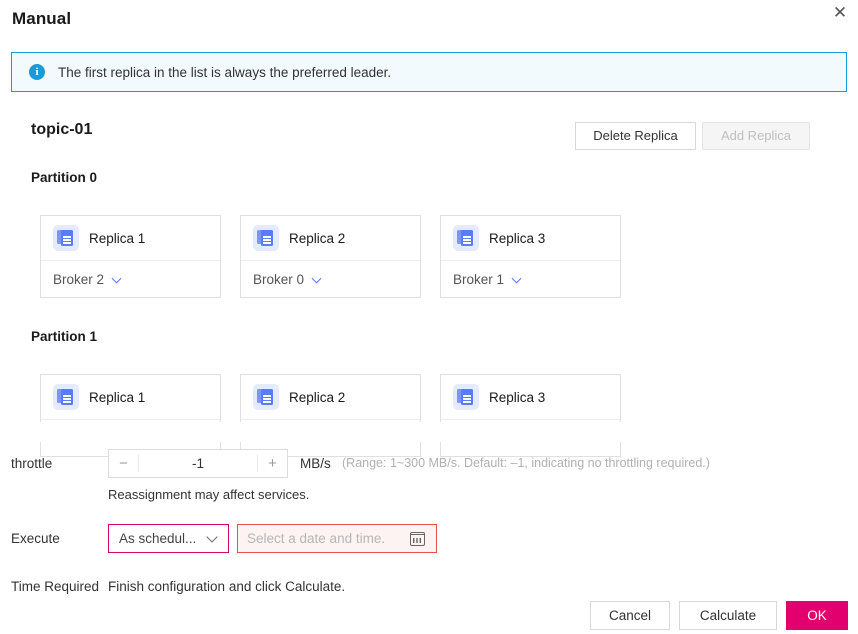  What do you see at coordinates (55, 586) in the screenshot?
I see `time-required-label: Time Required` at bounding box center [55, 586].